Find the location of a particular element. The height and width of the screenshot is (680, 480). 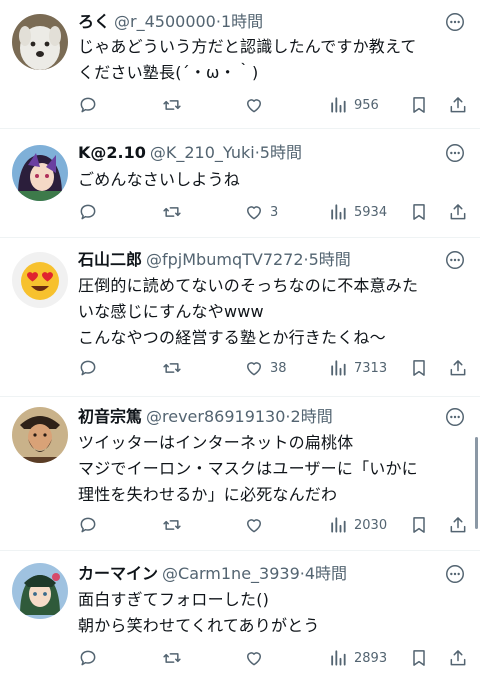

user-handle: @fpjMbumqTV7272 is located at coordinates (225, 259).